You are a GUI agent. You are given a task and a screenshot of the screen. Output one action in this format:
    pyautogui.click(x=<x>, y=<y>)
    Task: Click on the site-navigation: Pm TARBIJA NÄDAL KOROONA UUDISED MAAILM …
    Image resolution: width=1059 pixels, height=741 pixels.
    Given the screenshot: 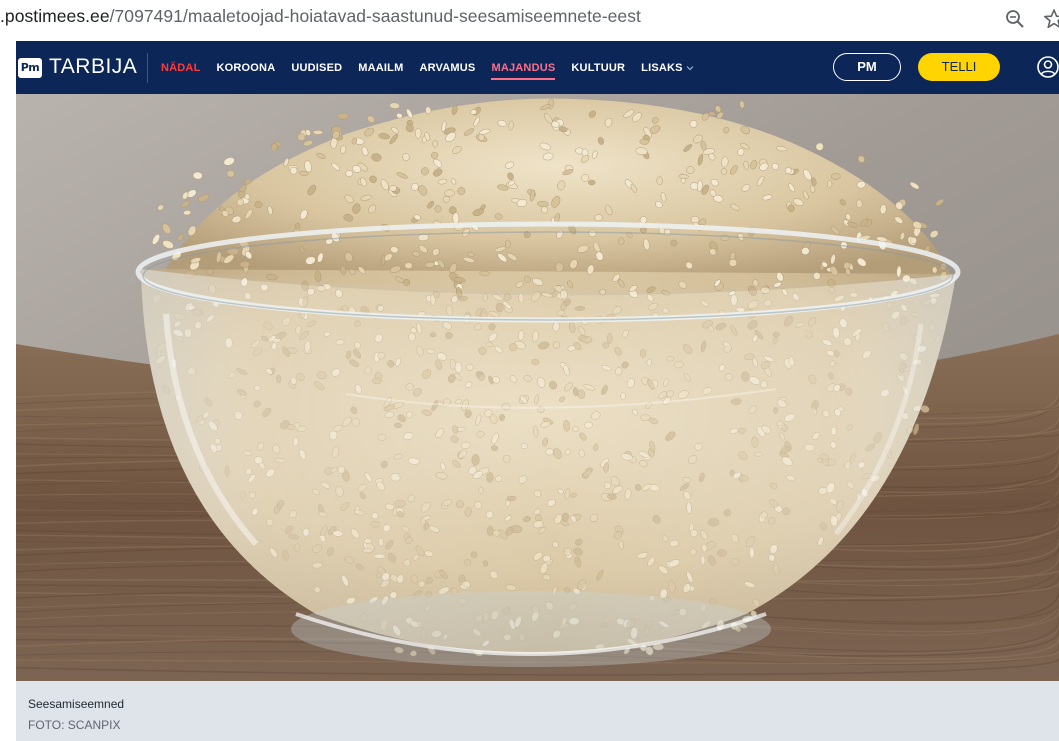 What is the action you would take?
    pyautogui.click(x=537, y=67)
    